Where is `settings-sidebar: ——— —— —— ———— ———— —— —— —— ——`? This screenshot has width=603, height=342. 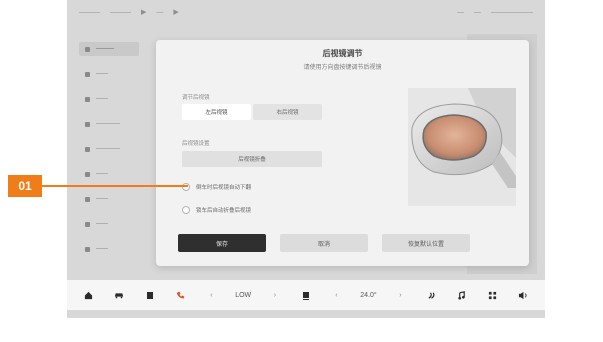
settings-sidebar: ——— —— —— ———— ———— —— —— —— —— is located at coordinates (109, 162).